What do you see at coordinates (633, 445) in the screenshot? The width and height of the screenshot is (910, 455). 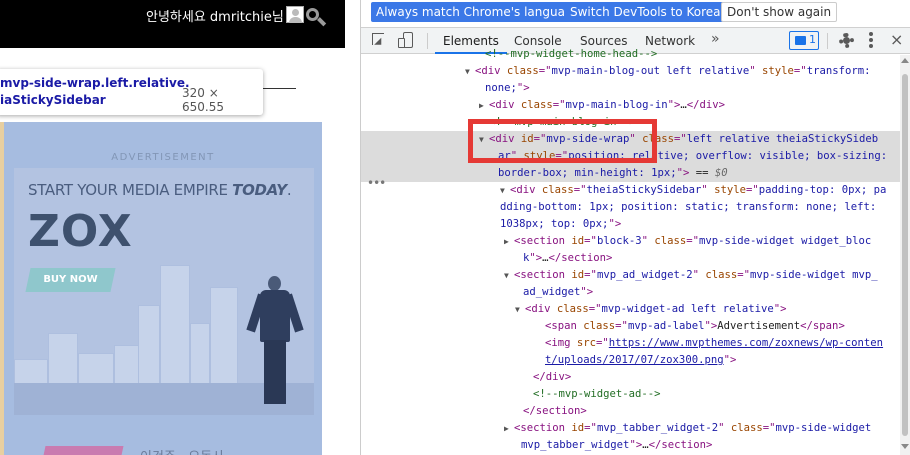 I see `dom-node-row: mvp_tabber_widget">…</section>` at bounding box center [633, 445].